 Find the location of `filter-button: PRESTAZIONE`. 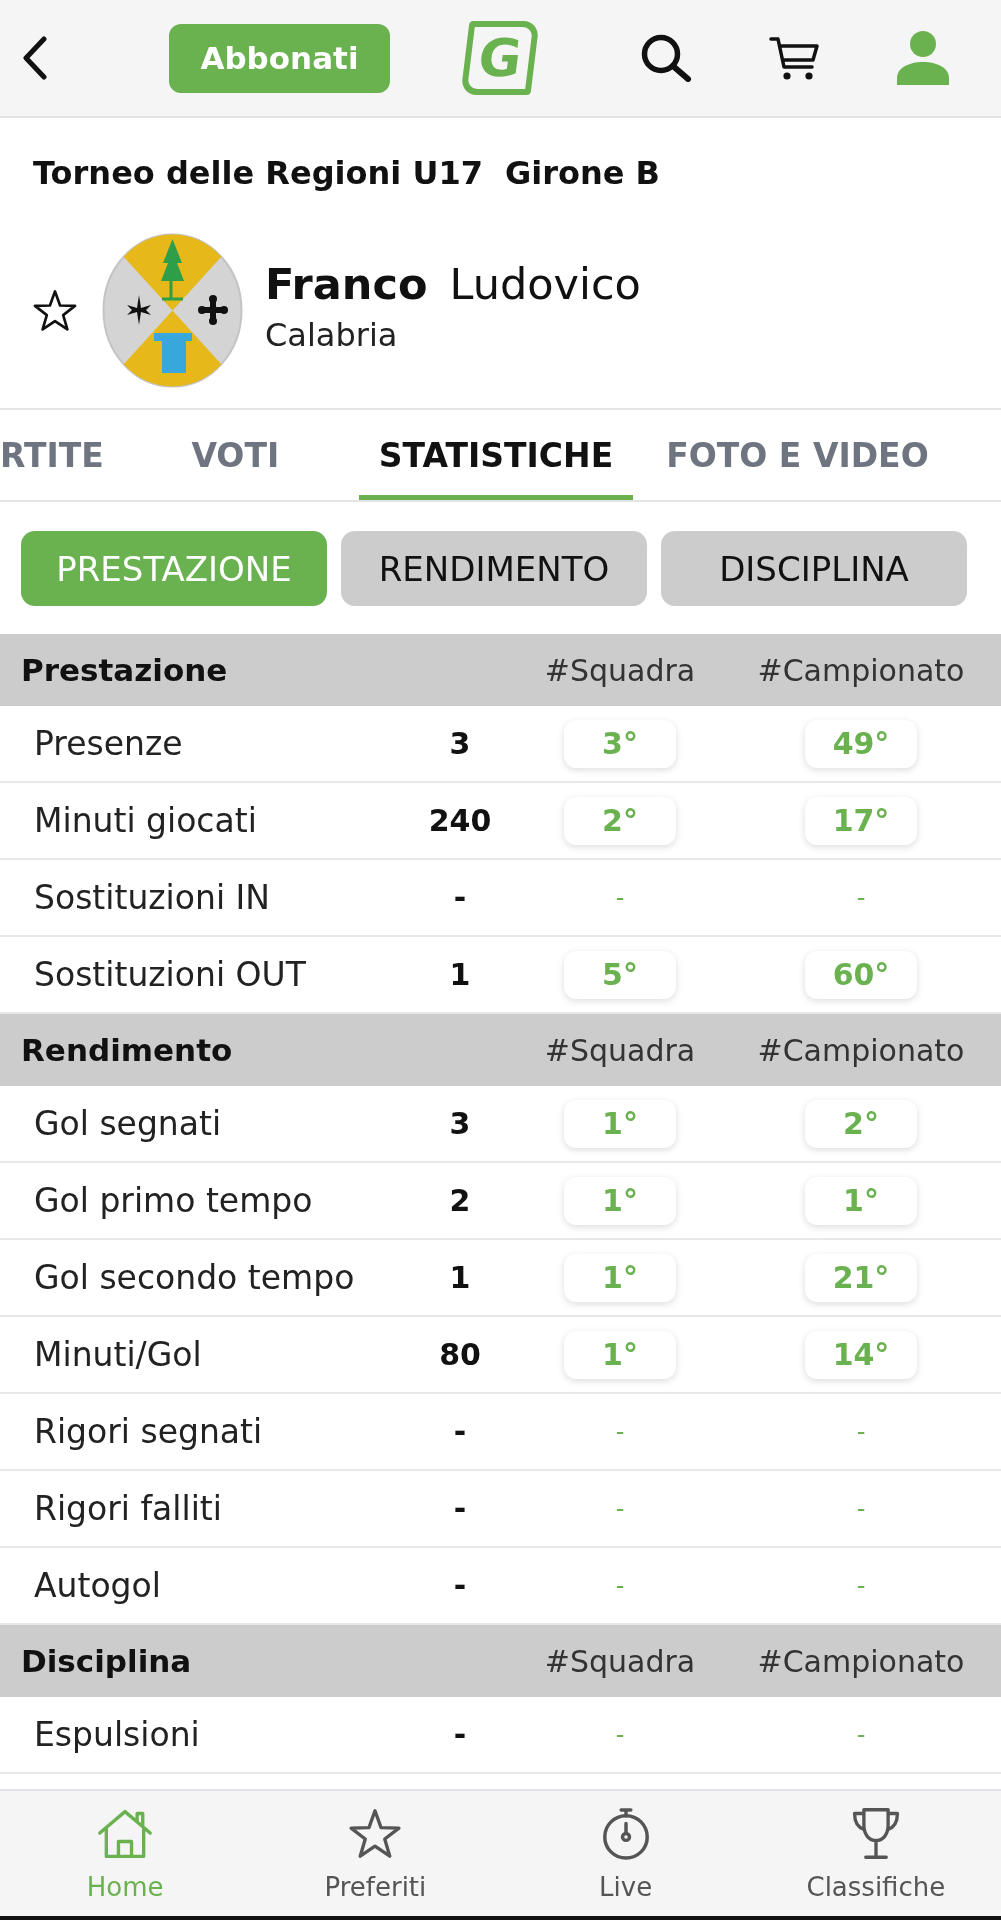

filter-button: PRESTAZIONE is located at coordinates (174, 568).